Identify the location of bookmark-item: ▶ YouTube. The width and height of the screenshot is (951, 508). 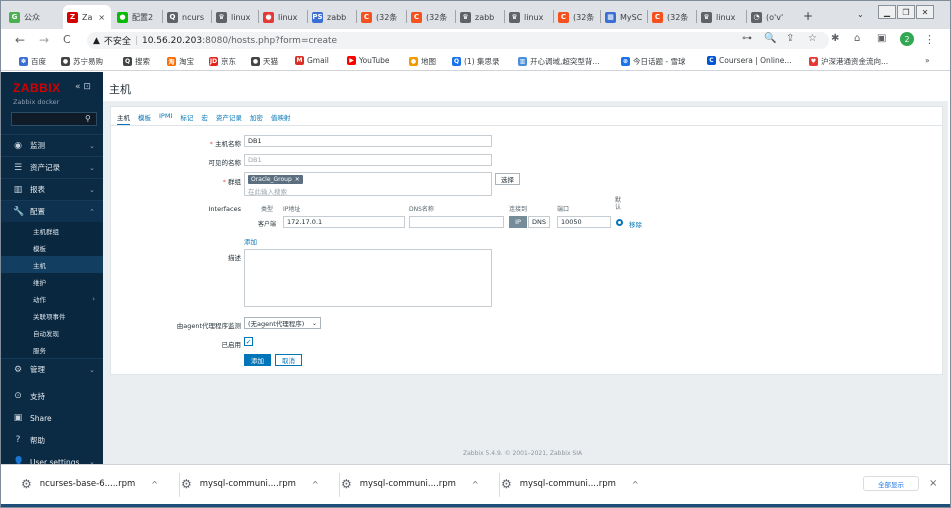
(368, 60).